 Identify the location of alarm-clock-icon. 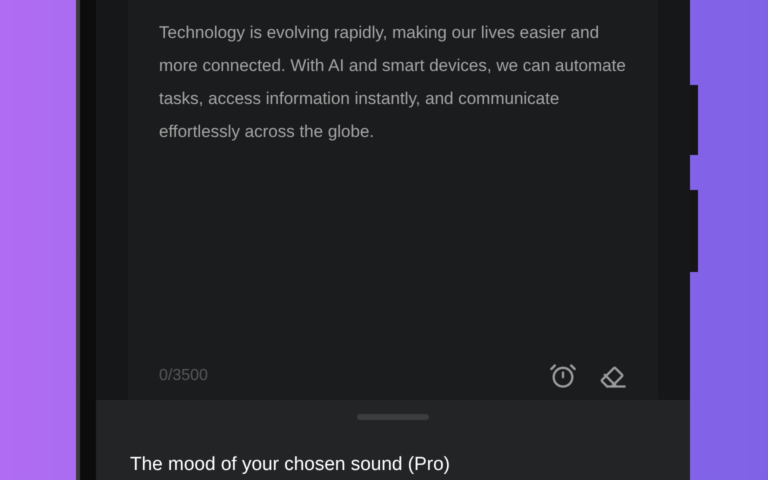
(563, 376).